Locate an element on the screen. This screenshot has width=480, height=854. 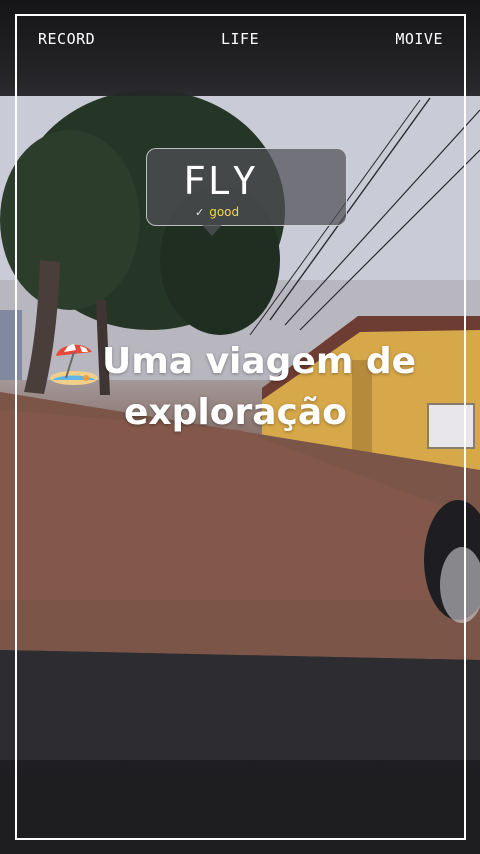
caption-line-2: exploração is located at coordinates (235, 412).